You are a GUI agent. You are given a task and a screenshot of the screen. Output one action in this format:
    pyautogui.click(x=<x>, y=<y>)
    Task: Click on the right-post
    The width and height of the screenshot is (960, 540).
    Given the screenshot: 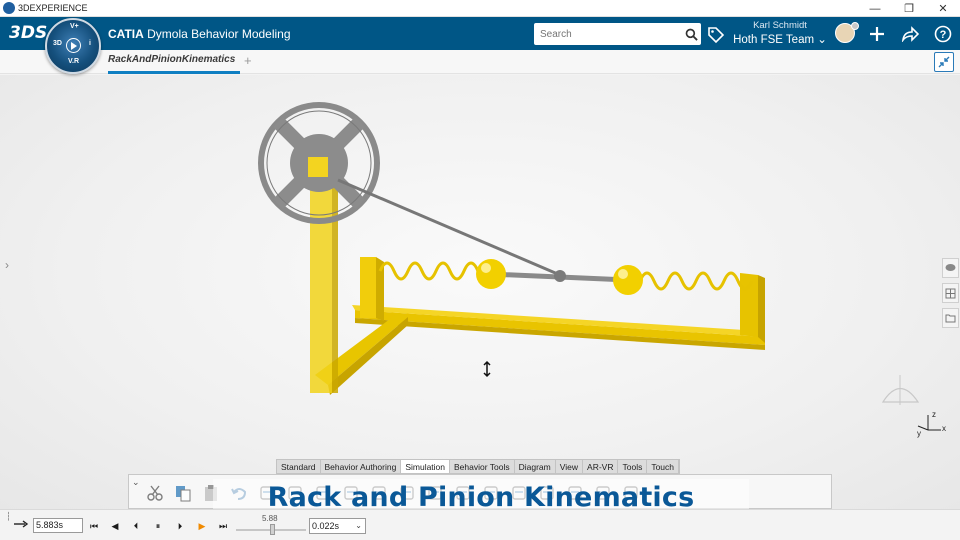 What is the action you would take?
    pyautogui.click(x=749, y=305)
    